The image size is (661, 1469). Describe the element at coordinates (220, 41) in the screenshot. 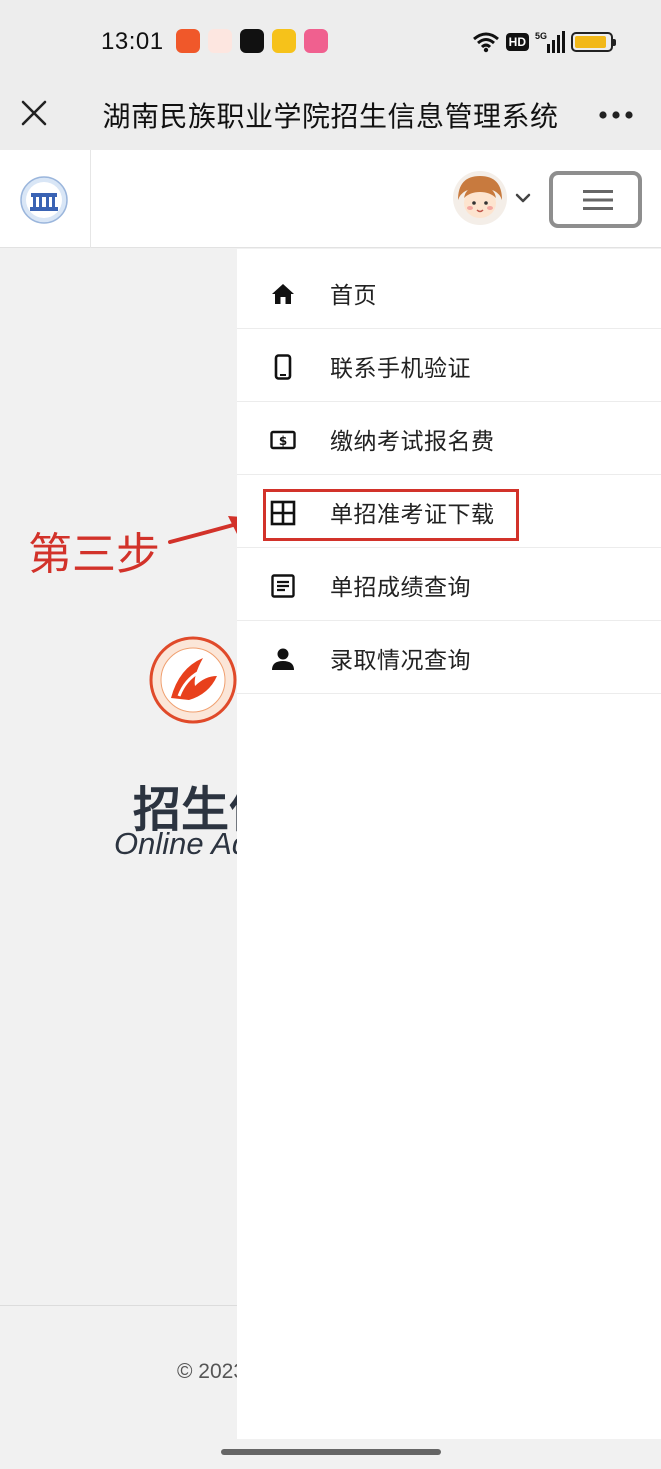

I see `game-app-icon` at that location.